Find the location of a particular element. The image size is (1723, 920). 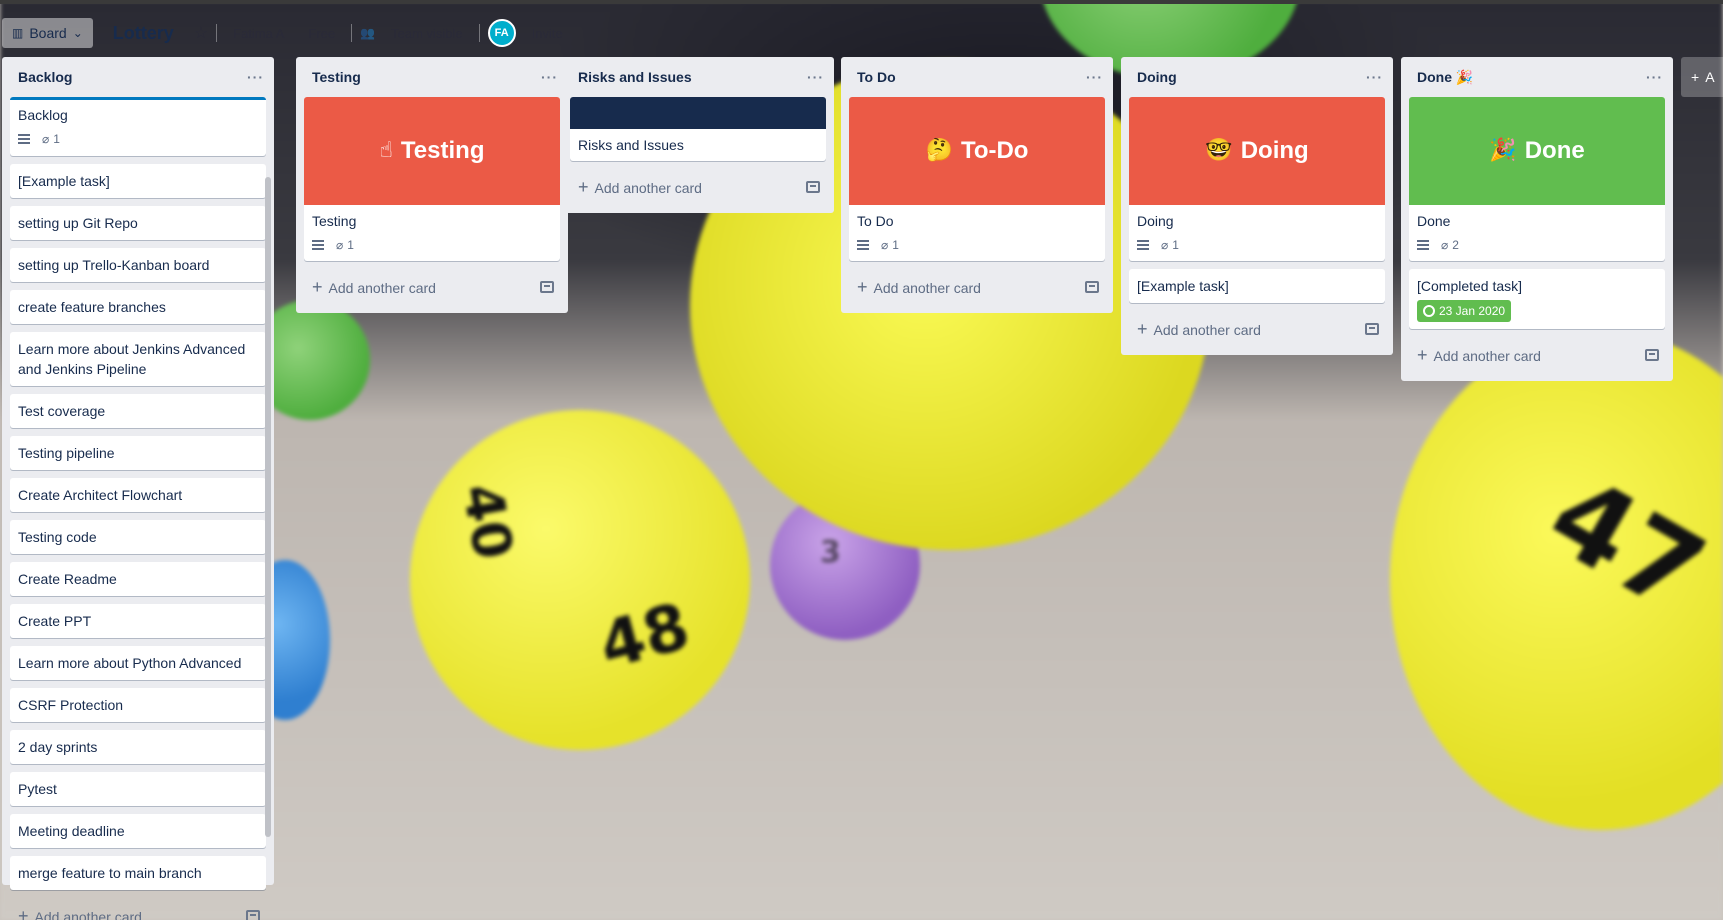

card-example-task: [Example task] is located at coordinates (1257, 286).